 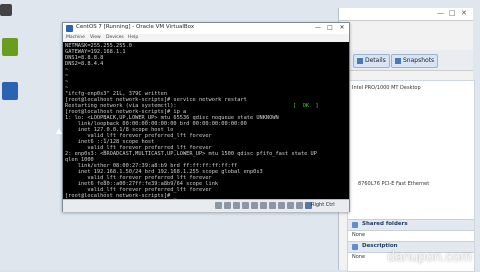 What do you see at coordinates (306, 106) in the screenshot?
I see `ok-badge: [ OK ]` at bounding box center [306, 106].